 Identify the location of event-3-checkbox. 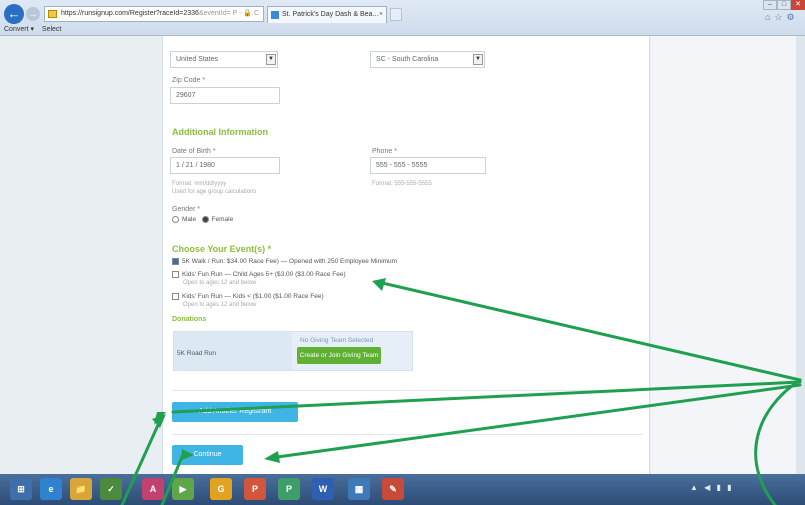
(175, 296).